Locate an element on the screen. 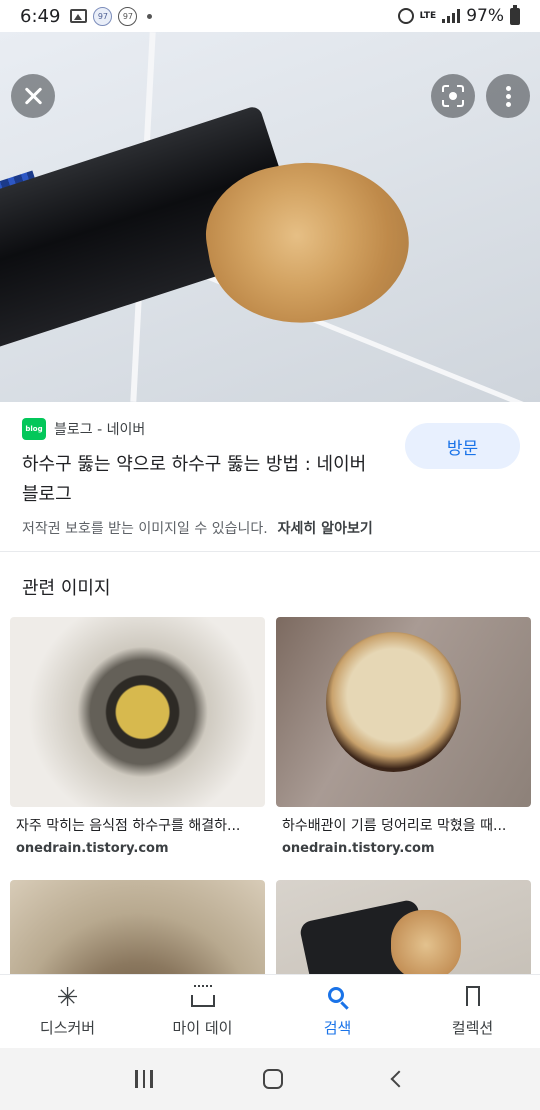 The image size is (540, 1110). copyright-notice: 저작권 보호를 받는 이미지일 수 있습니다. 자세히 알아보기 is located at coordinates (197, 528).